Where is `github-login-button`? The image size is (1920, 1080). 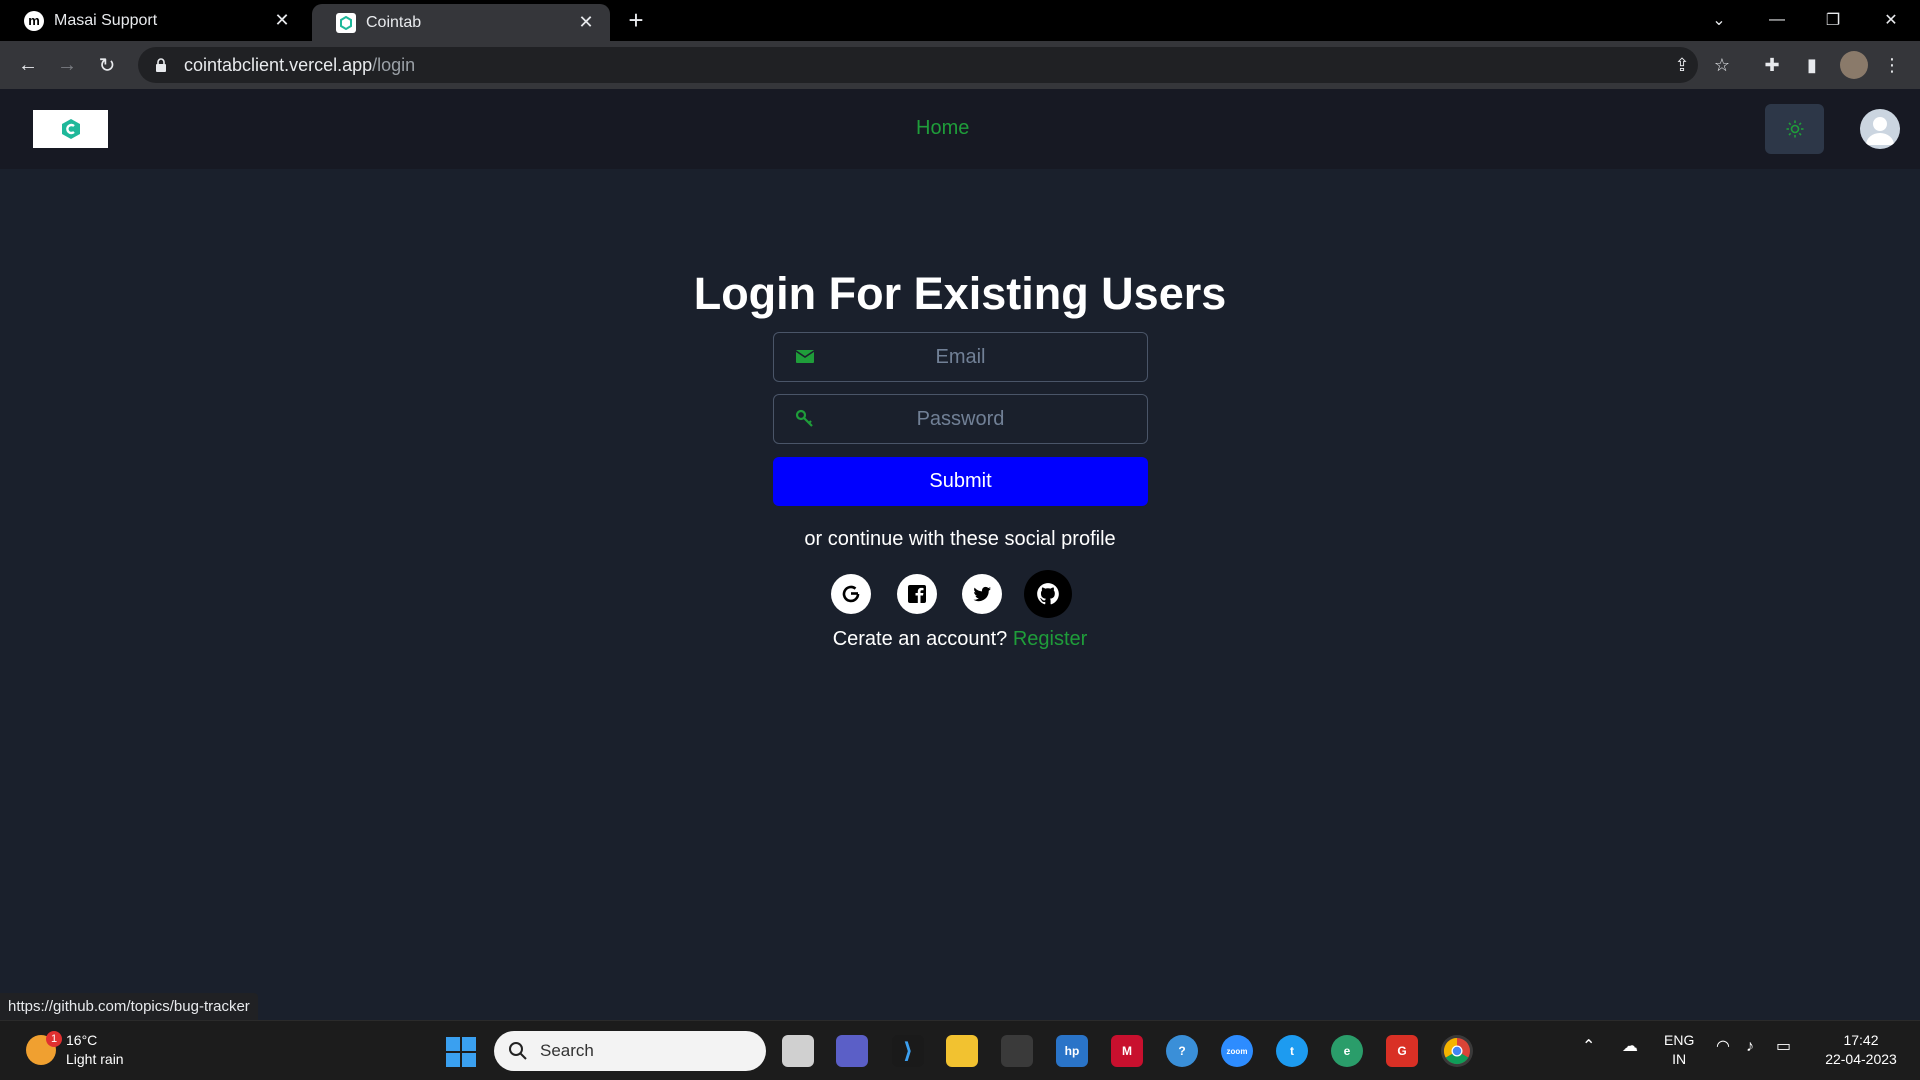
github-login-button is located at coordinates (1048, 594).